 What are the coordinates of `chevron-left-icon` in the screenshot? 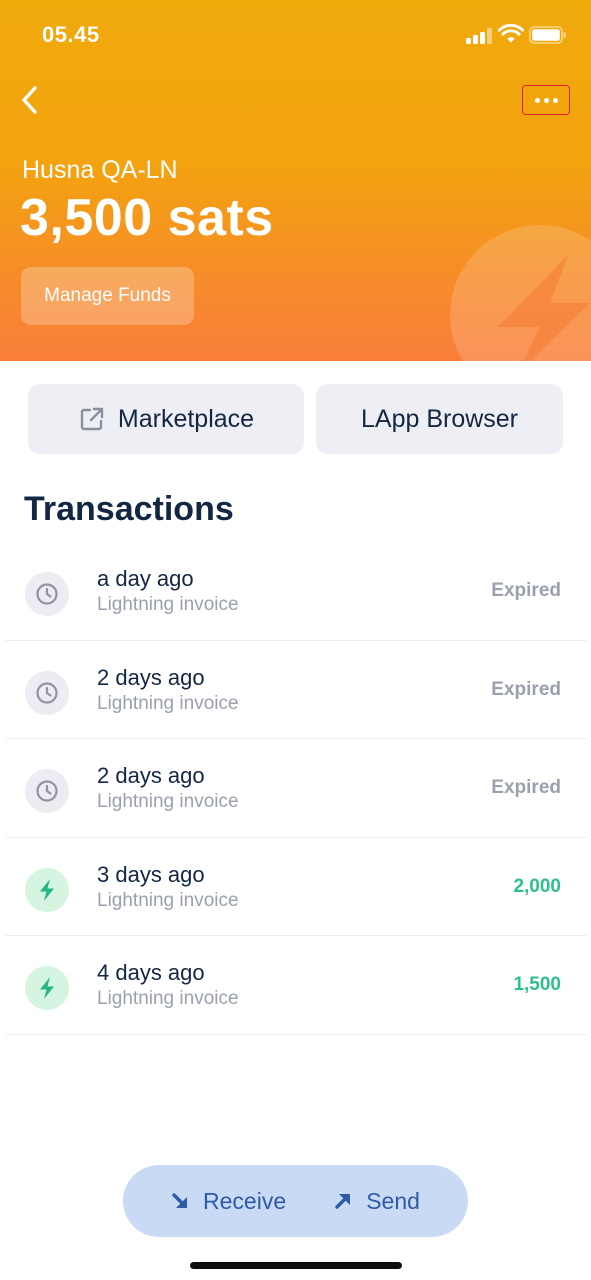 It's located at (29, 100).